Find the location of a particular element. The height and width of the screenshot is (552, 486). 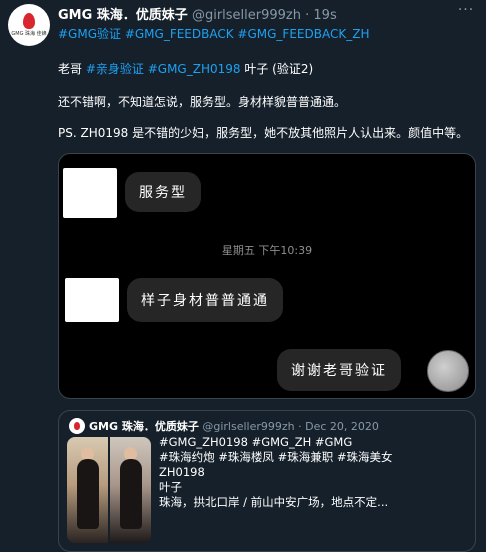

chat-bubble-3: 谢谢老哥验证 is located at coordinates (339, 370).